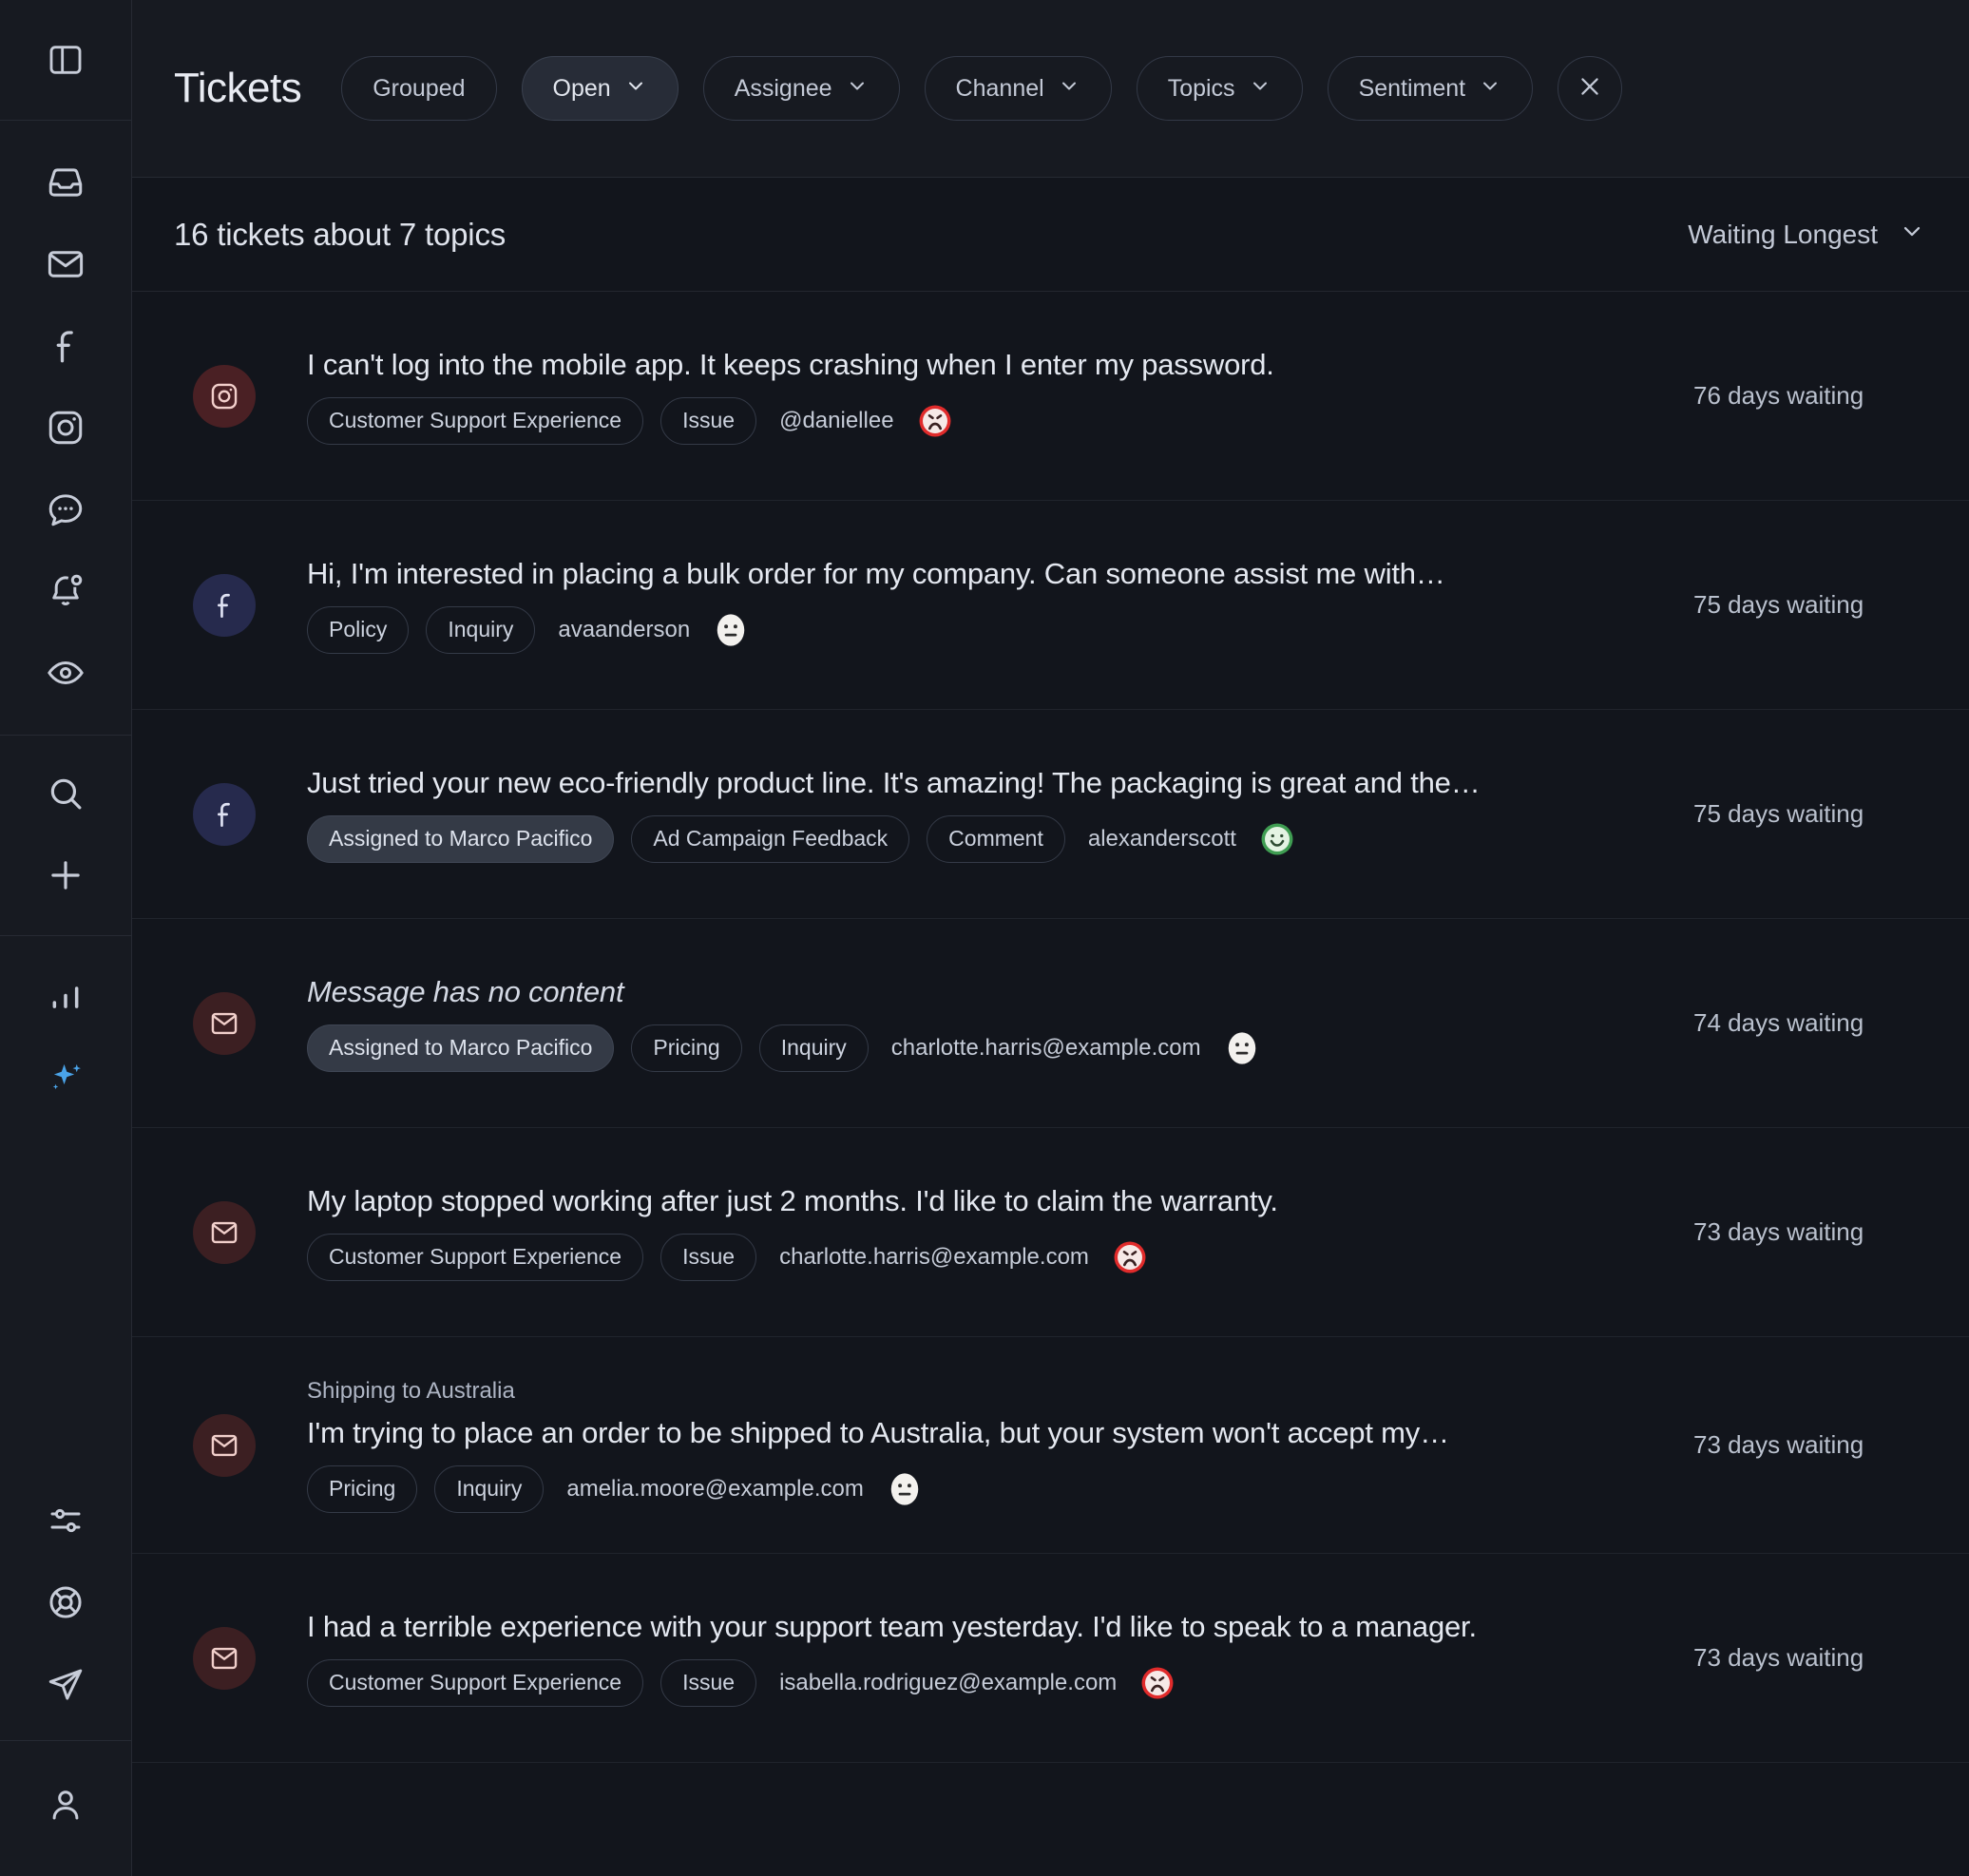 This screenshot has height=1876, width=1969. What do you see at coordinates (1000, 88) in the screenshot?
I see `filter-channel-label: Channel` at bounding box center [1000, 88].